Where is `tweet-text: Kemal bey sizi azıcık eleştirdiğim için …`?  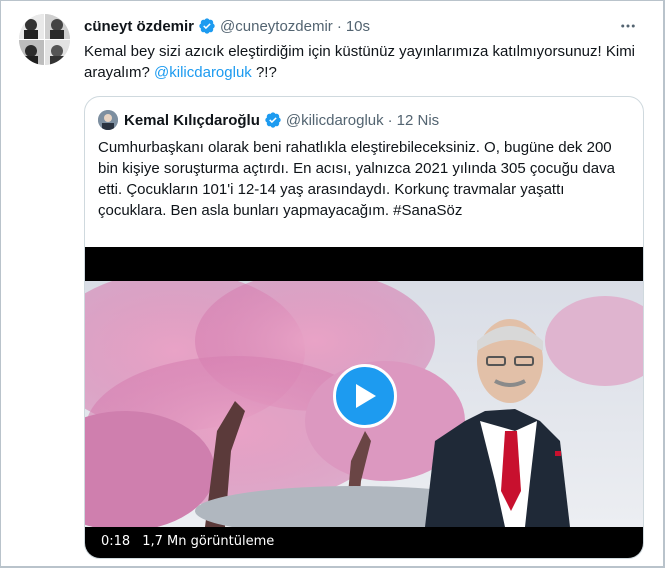 tweet-text: Kemal bey sizi azıcık eleştirdiğim için … is located at coordinates (364, 62).